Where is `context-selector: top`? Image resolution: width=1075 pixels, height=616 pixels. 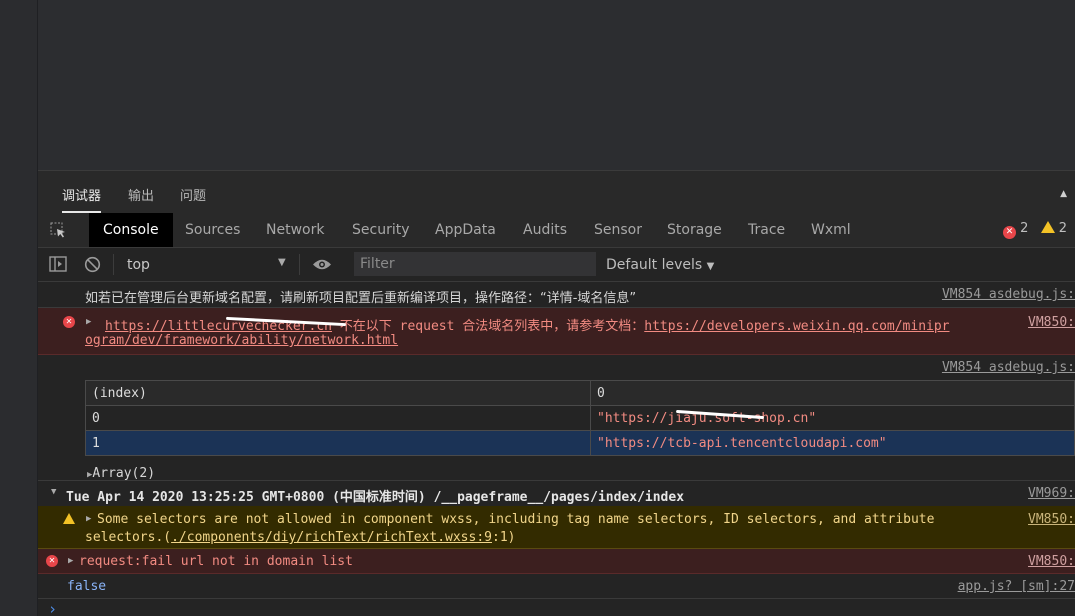
context-selector: top is located at coordinates (138, 265).